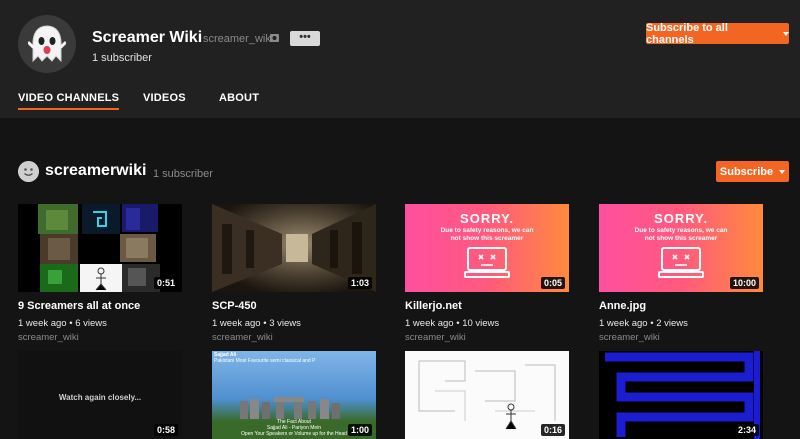 This screenshot has height=439, width=800. What do you see at coordinates (28, 171) in the screenshot?
I see `smiley-avatar-icon` at bounding box center [28, 171].